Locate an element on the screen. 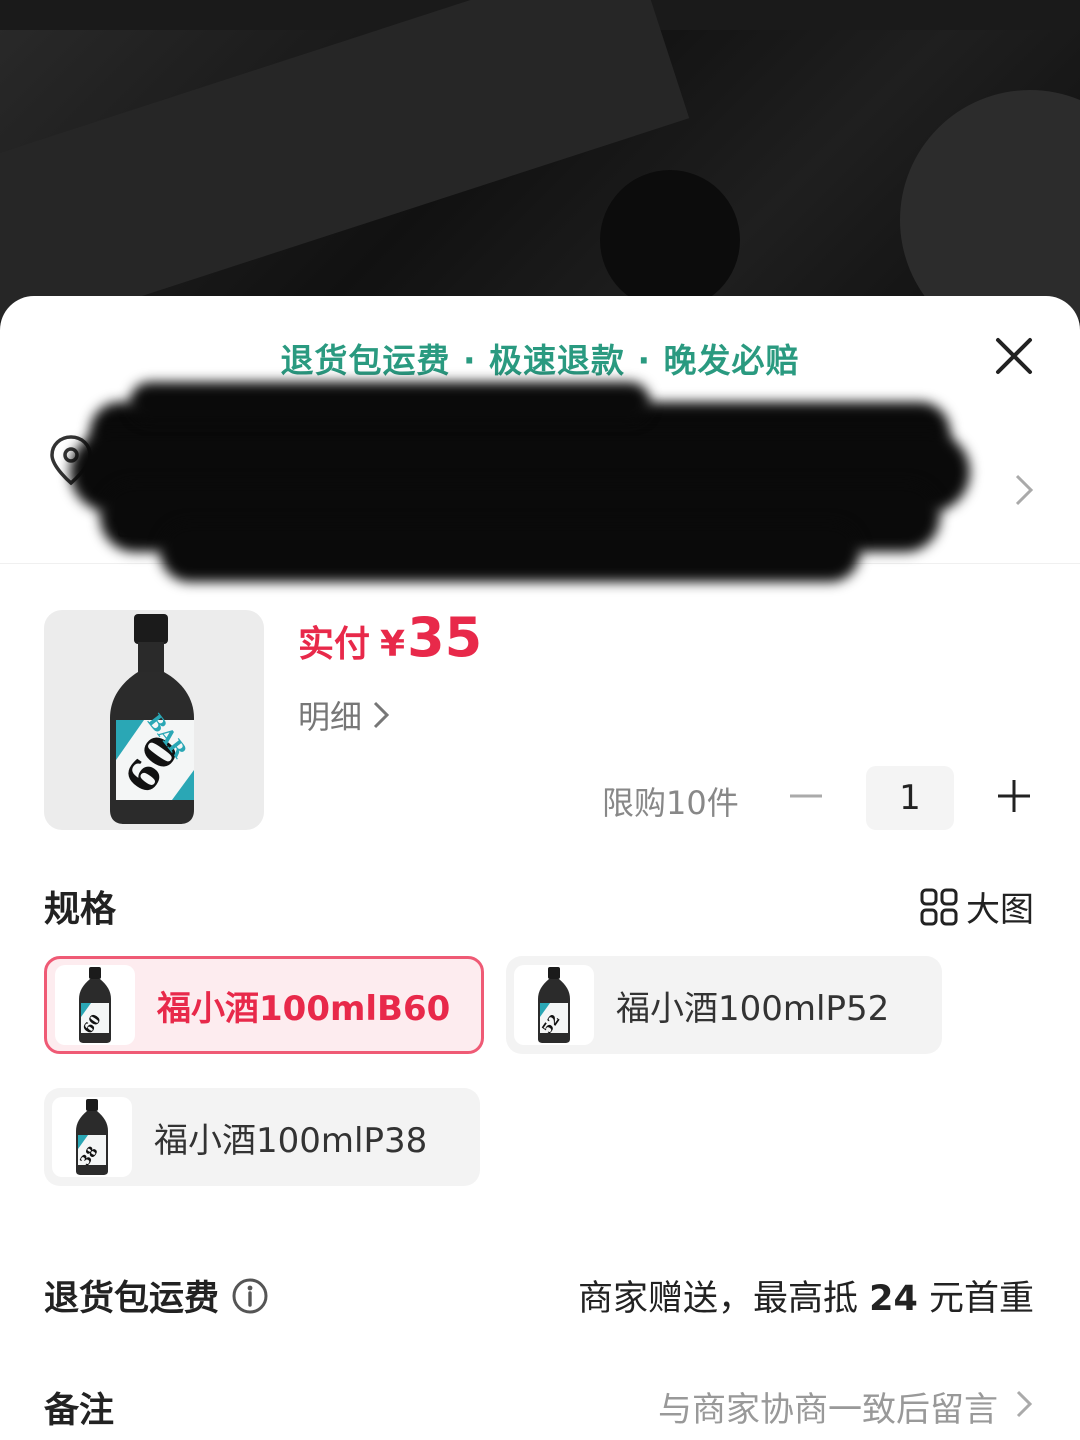 This screenshot has width=1080, height=1440. return-shipping-title: 退货包运费 is located at coordinates (132, 1299).